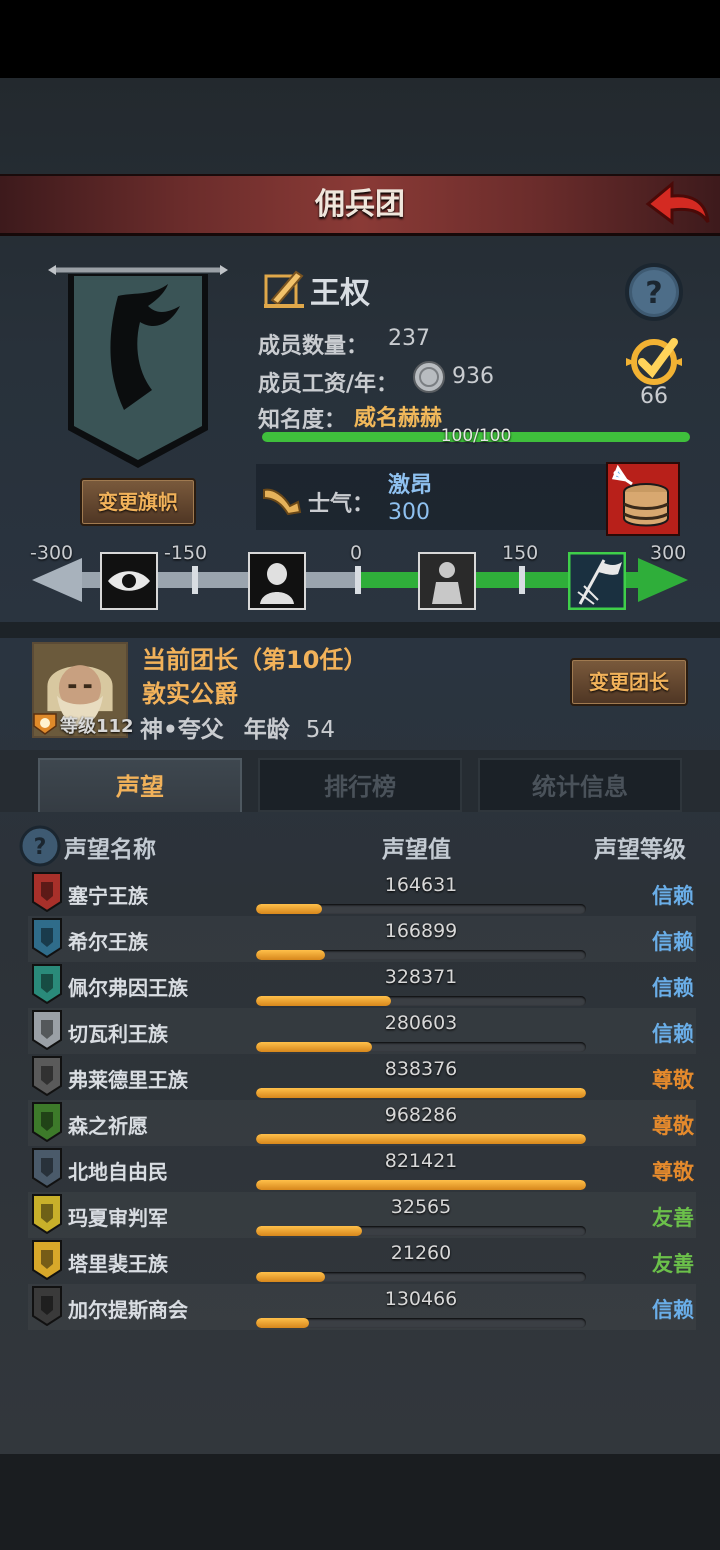 The width and height of the screenshot is (720, 1550). Describe the element at coordinates (643, 499) in the screenshot. I see `barrel-axe-icon` at that location.